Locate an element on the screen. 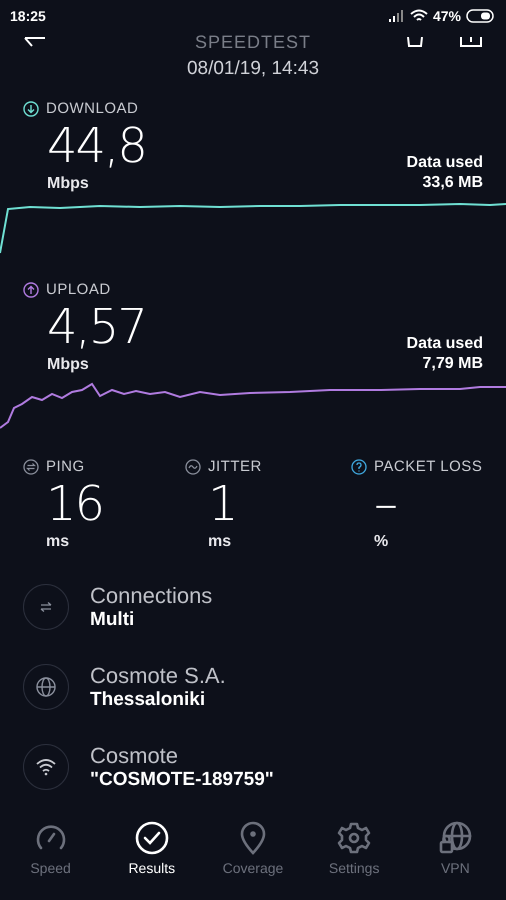 This screenshot has height=900, width=506. battery-level: 47% is located at coordinates (446, 16).